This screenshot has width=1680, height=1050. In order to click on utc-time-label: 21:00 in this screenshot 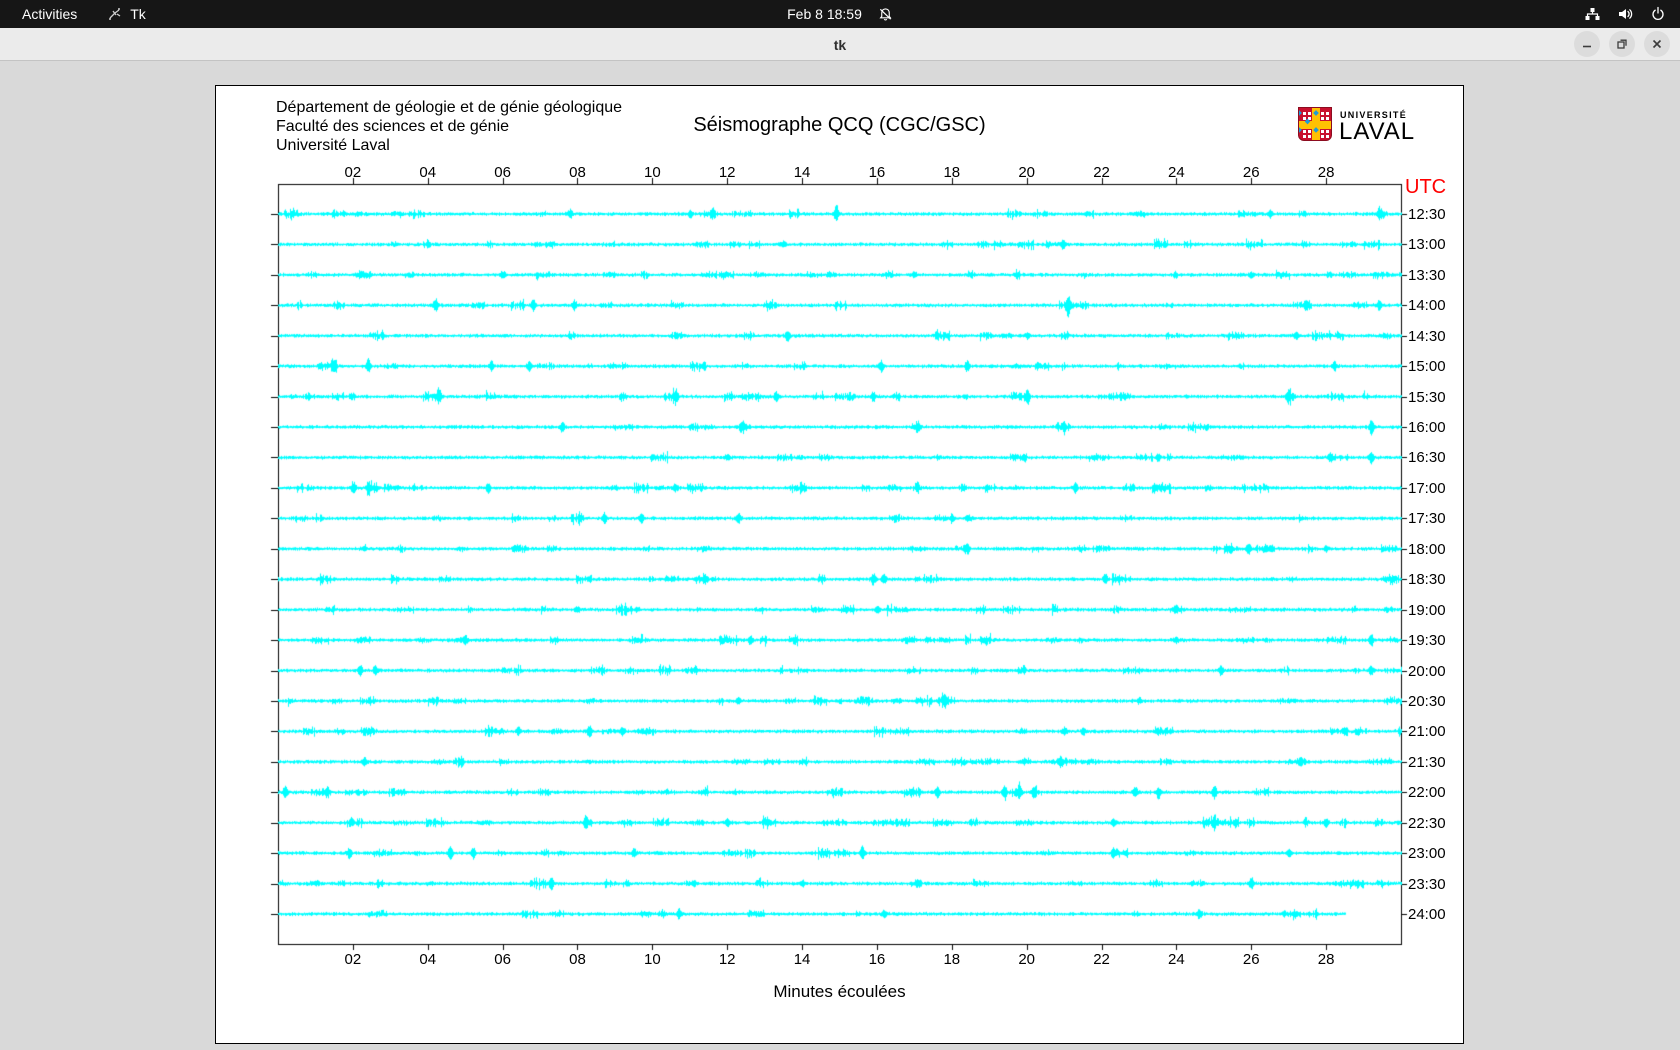, I will do `click(1427, 732)`.